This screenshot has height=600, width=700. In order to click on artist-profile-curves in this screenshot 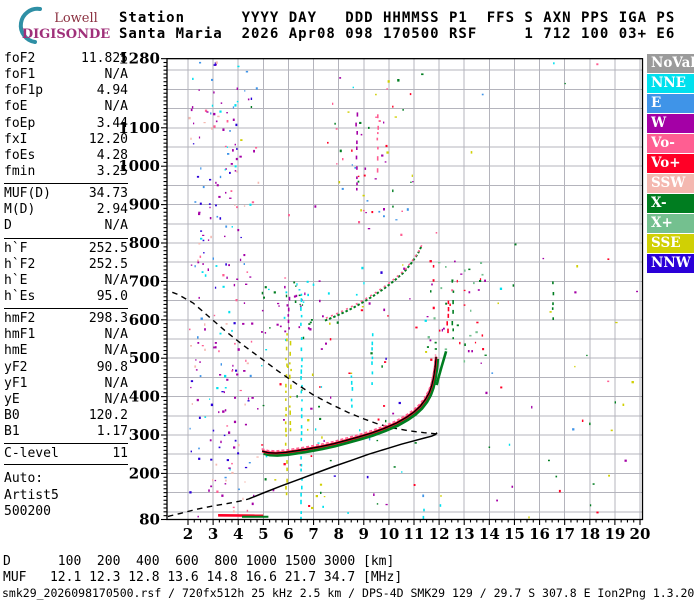, I will do `click(302, 403)`.